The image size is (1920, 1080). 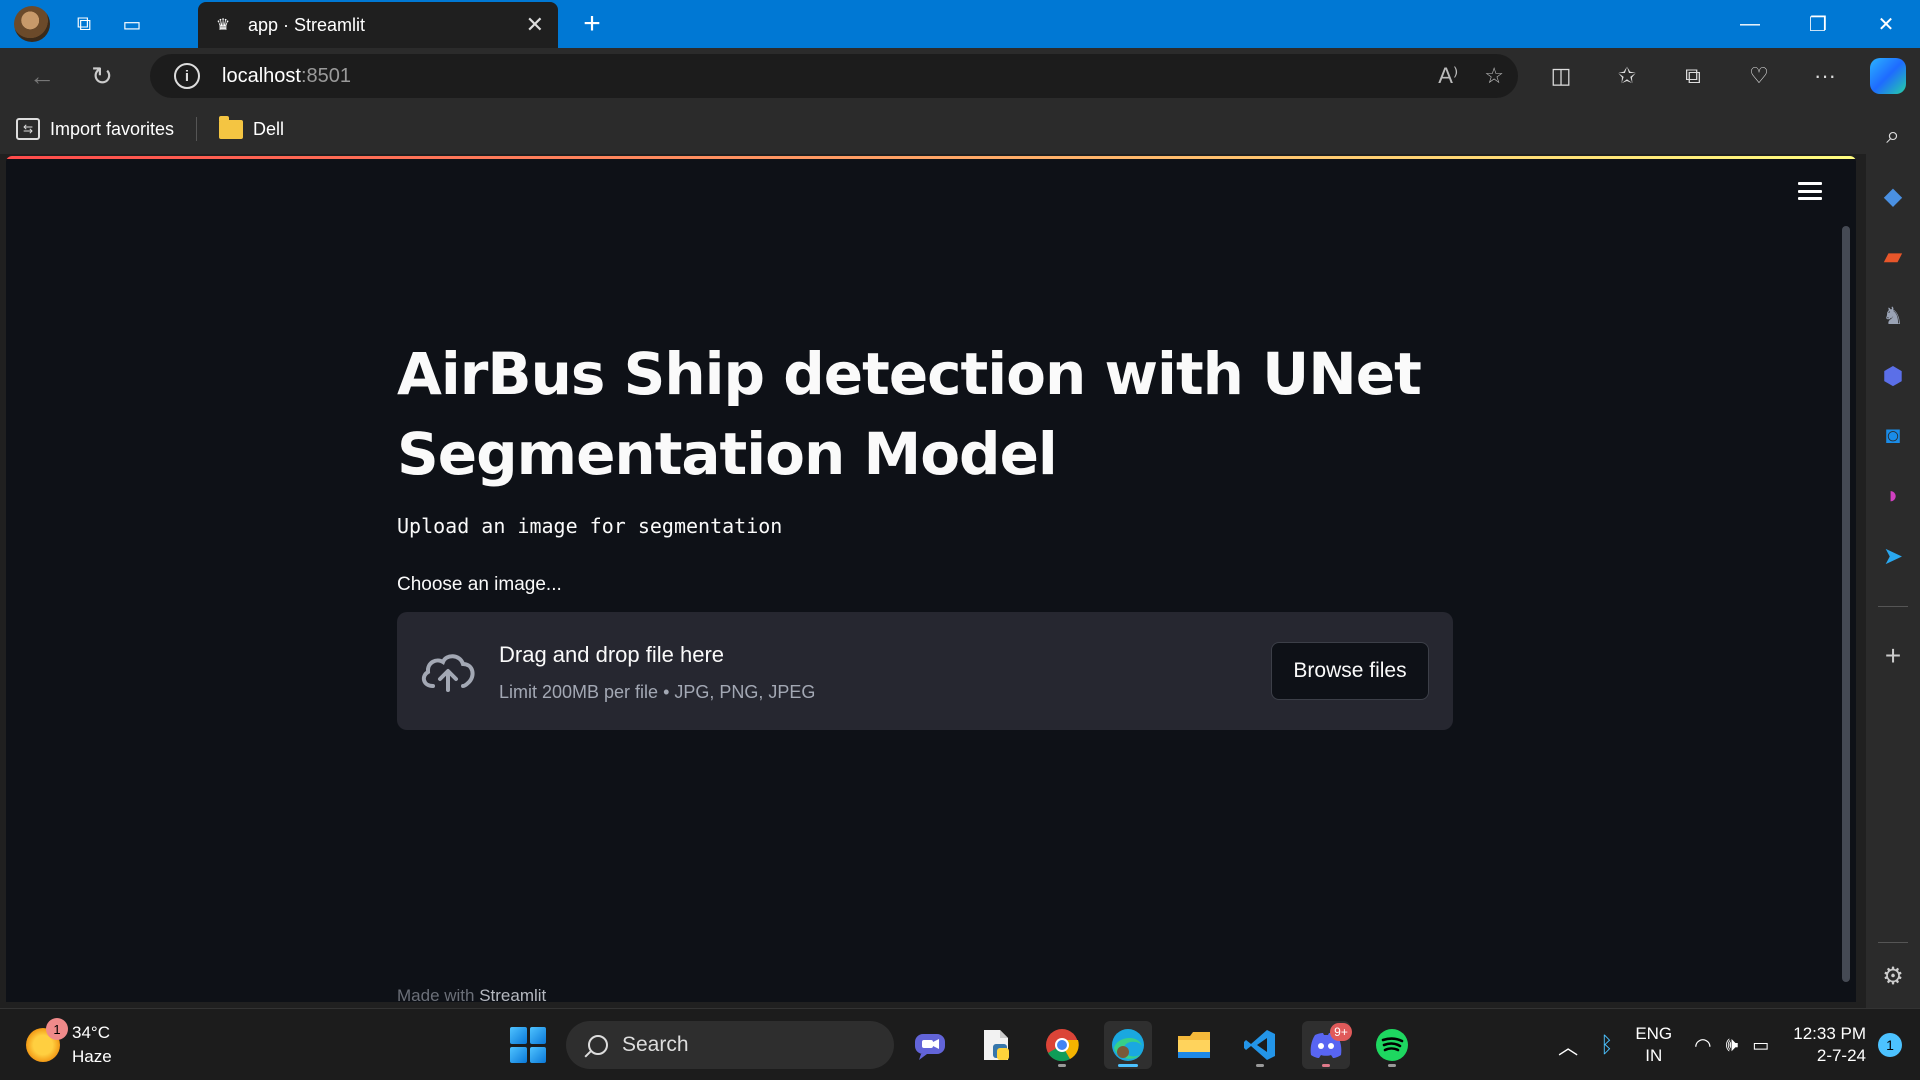 What do you see at coordinates (1494, 76) in the screenshot?
I see `favorite-star-icon: ☆` at bounding box center [1494, 76].